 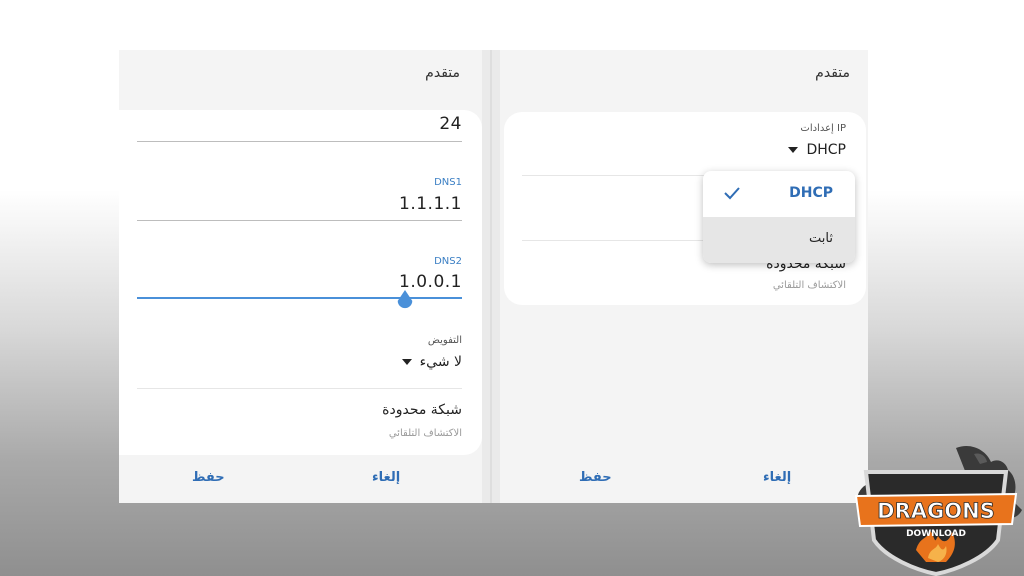 I want to click on logo-text-main: DRAGONS, so click(x=936, y=511).